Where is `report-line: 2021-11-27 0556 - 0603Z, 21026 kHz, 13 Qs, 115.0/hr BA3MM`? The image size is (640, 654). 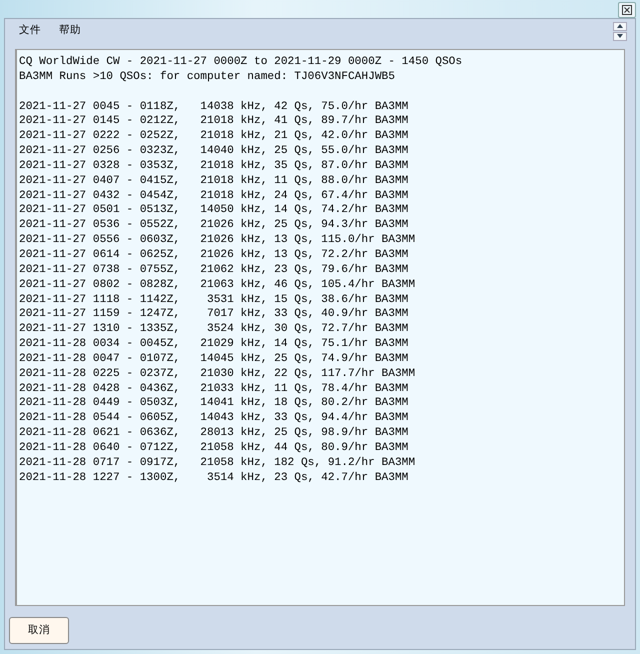
report-line: 2021-11-27 0556 - 0603Z, 21026 kHz, 13 Qs, 115.0/hr BA3MM is located at coordinates (217, 240).